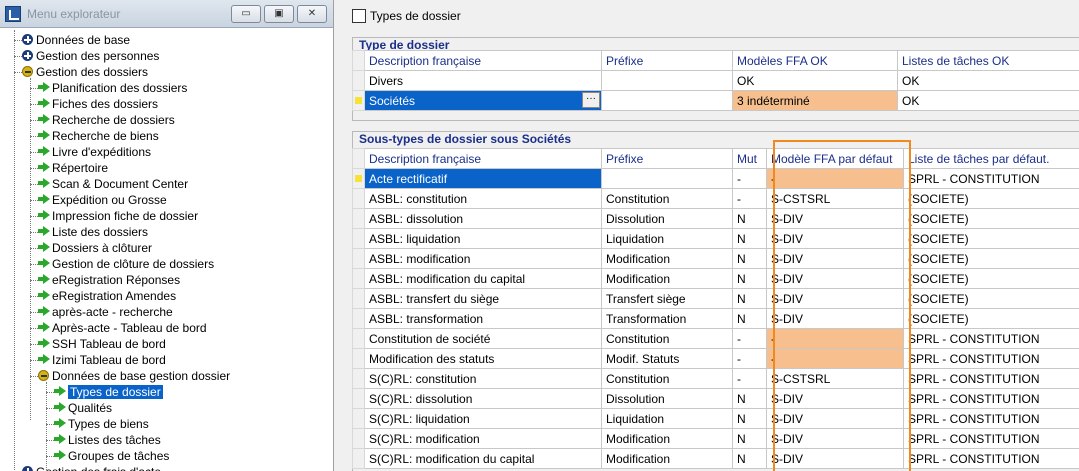 The height and width of the screenshot is (471, 1079). Describe the element at coordinates (90, 56) in the screenshot. I see `tree-item: Gestion des personnes` at that location.